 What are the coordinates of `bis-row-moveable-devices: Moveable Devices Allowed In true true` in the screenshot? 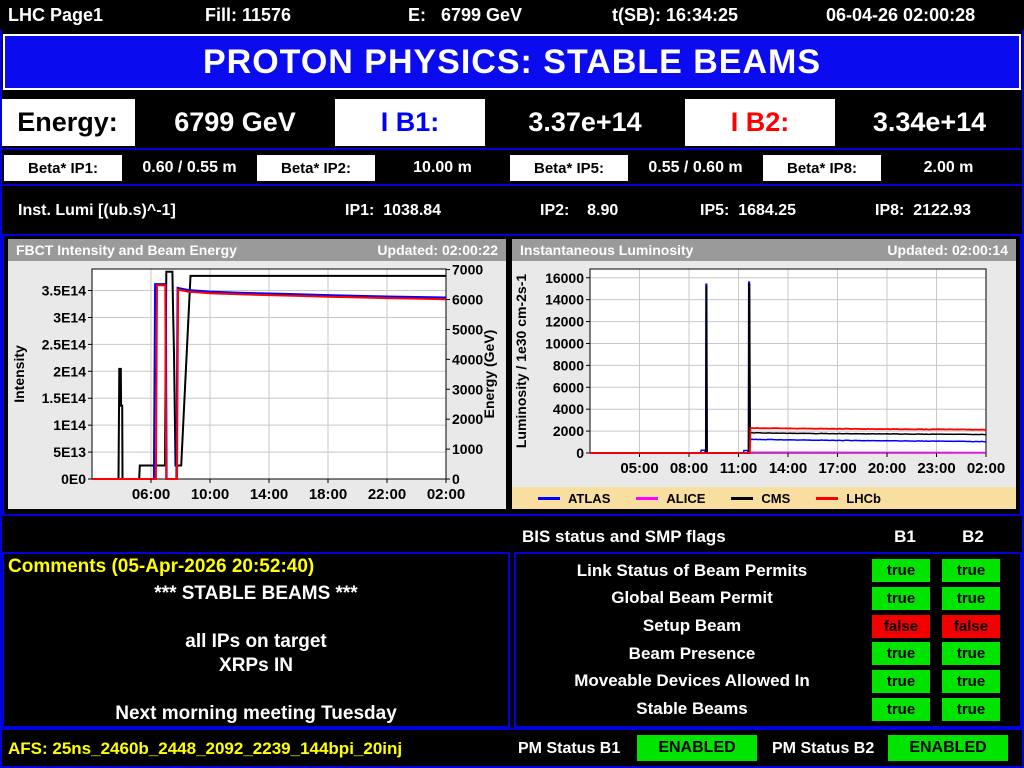 It's located at (768, 681).